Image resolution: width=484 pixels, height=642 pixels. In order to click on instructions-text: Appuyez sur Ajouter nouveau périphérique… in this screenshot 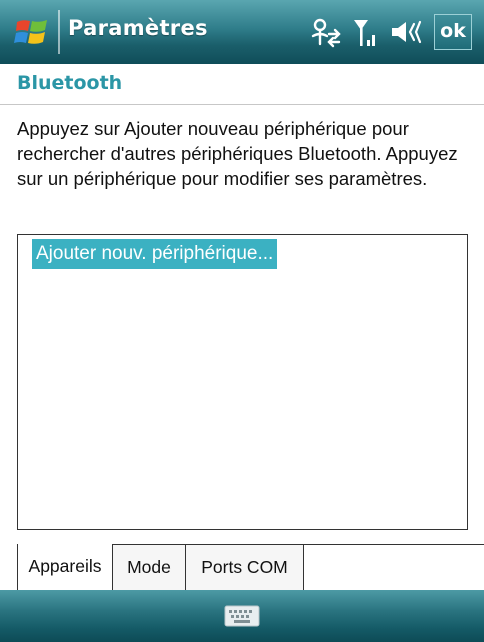, I will do `click(237, 153)`.